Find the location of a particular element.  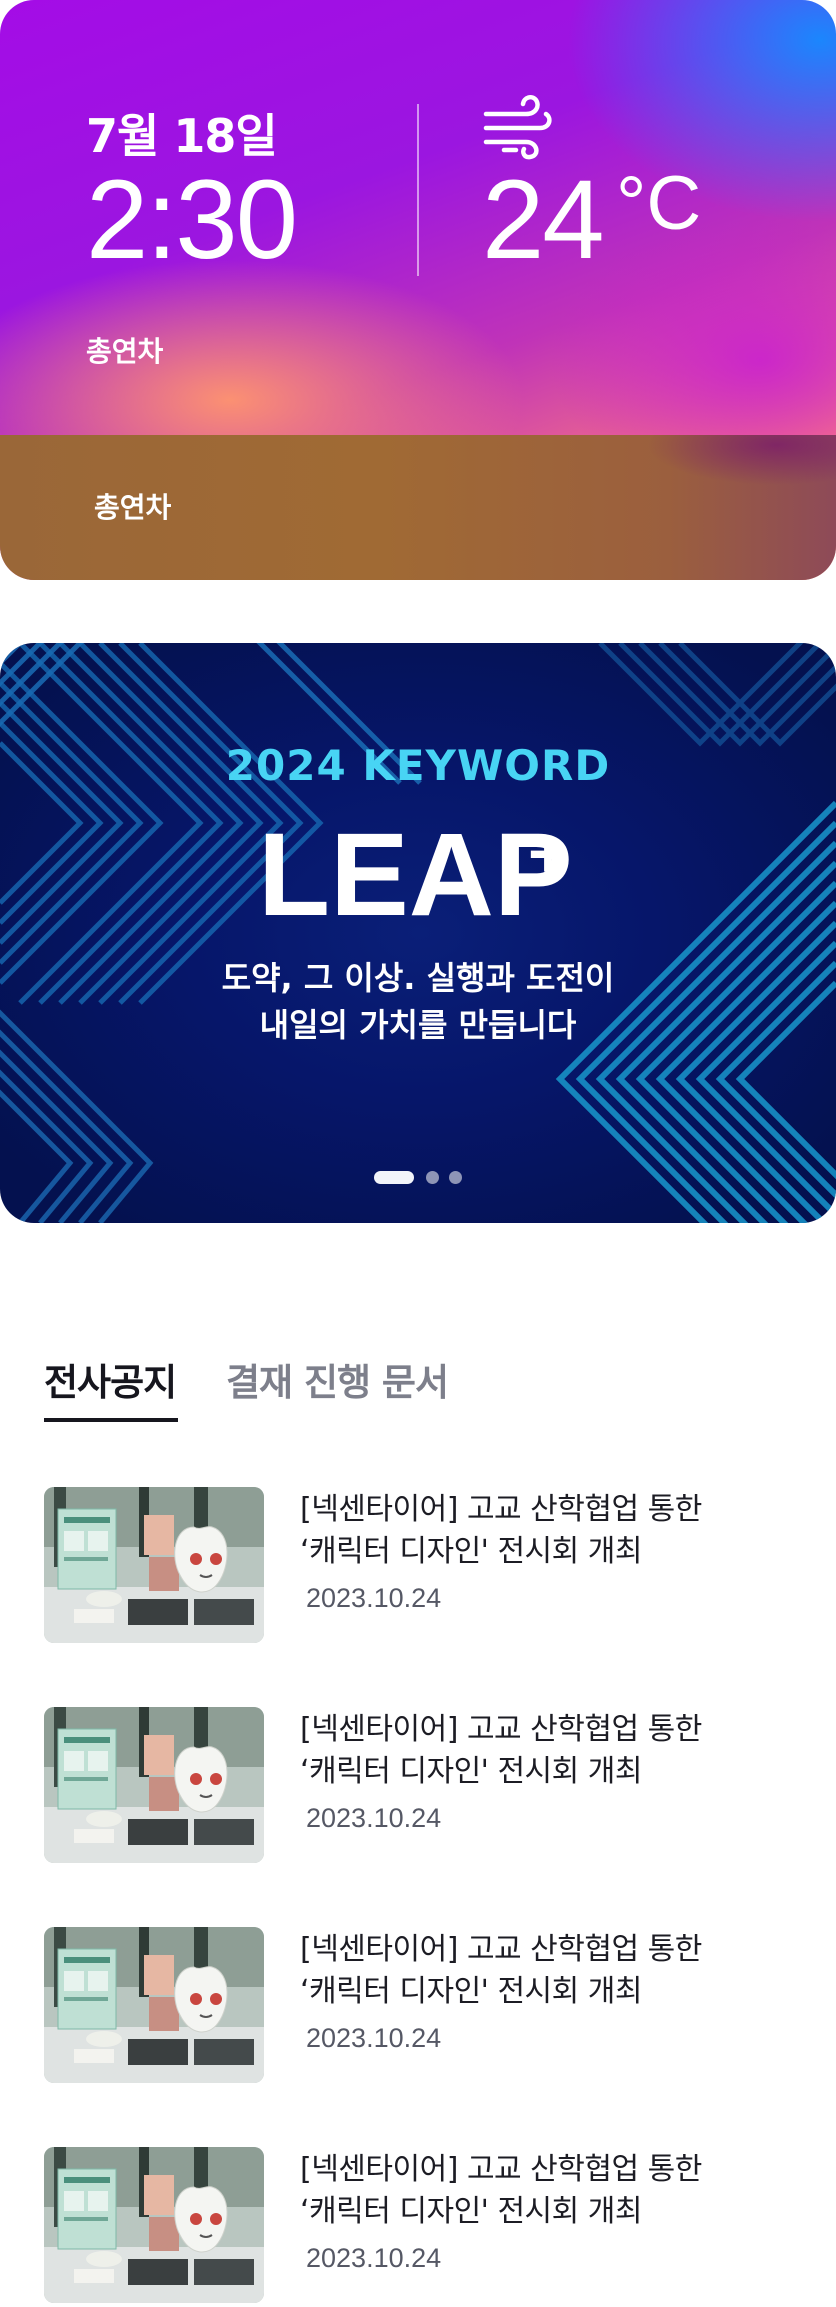

banner-subtitle-line1: 도약, 그 이상. 실행과 도전이 is located at coordinates (418, 978).